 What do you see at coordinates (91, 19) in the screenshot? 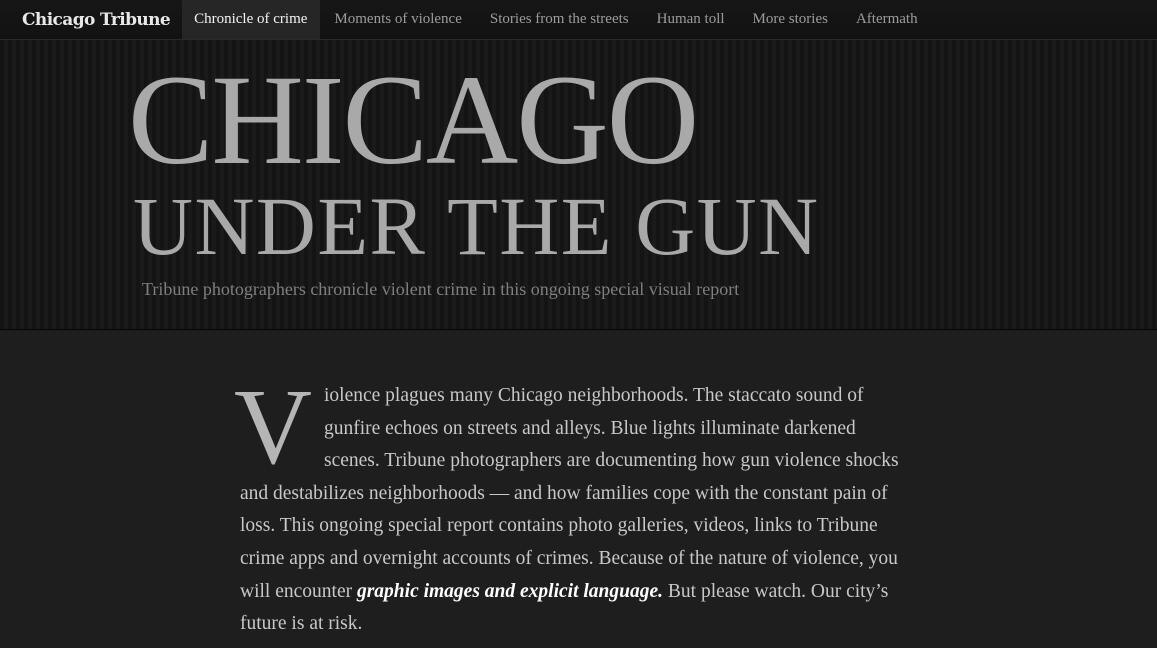
I see `chicago-tribune-logo: Chicago Tribune` at bounding box center [91, 19].